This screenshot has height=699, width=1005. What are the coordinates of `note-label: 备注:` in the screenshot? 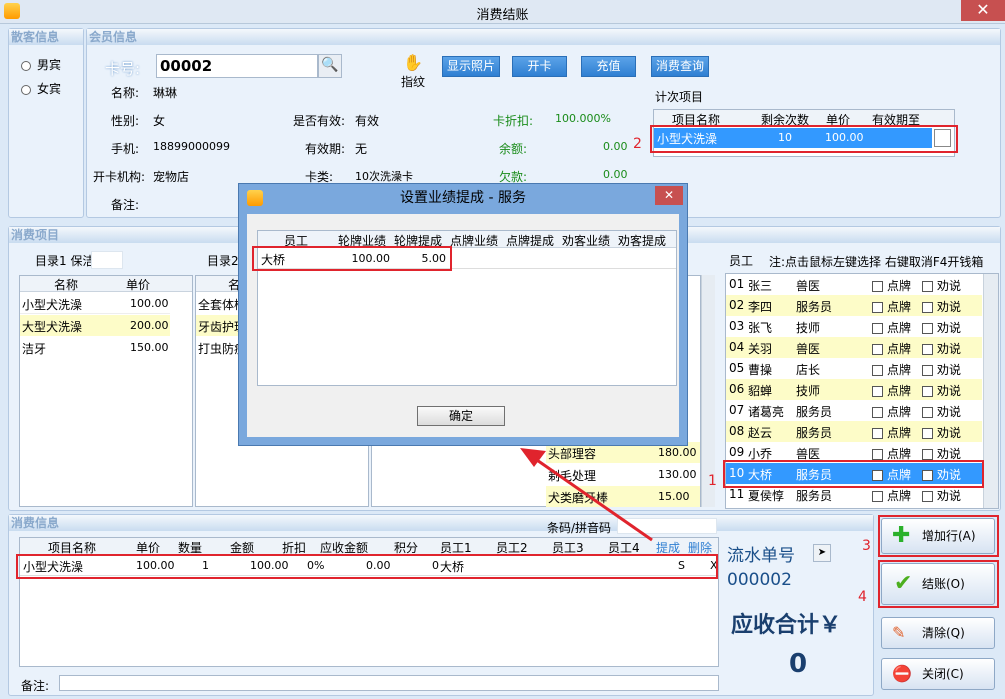 It's located at (125, 205).